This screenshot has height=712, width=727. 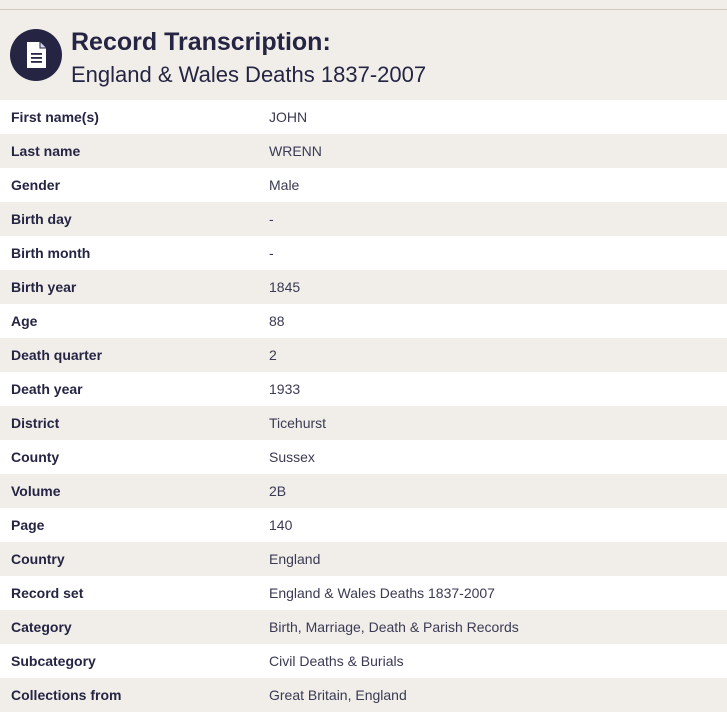 I want to click on field-label: Category, so click(x=41, y=627).